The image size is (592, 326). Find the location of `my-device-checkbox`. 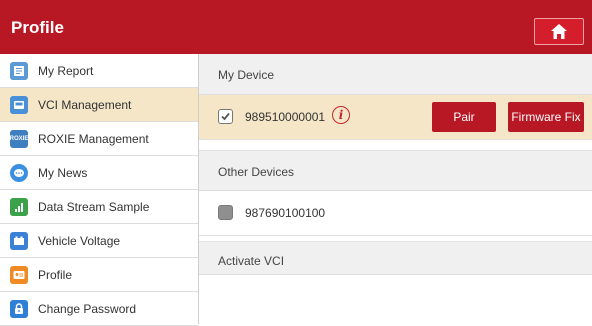

my-device-checkbox is located at coordinates (225, 116).